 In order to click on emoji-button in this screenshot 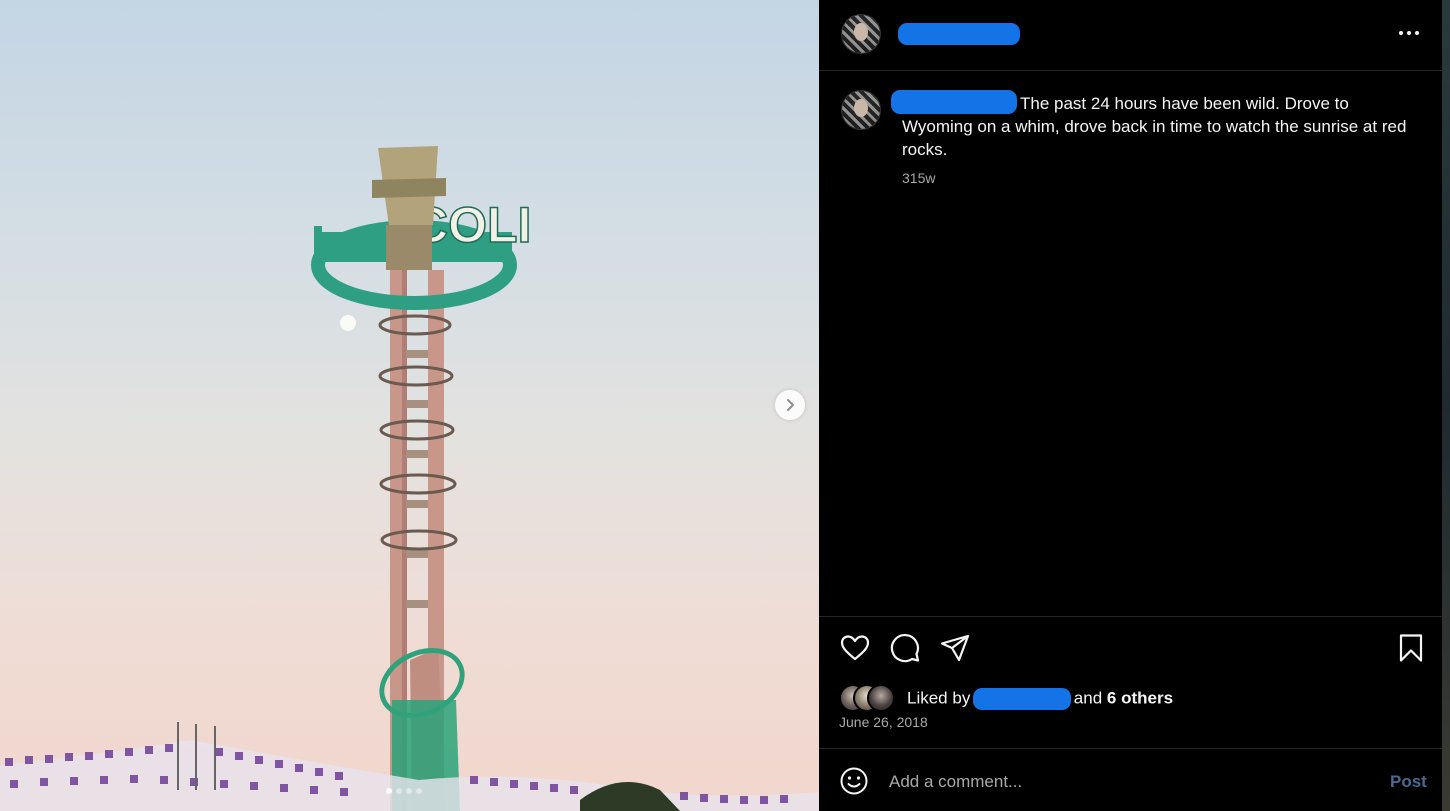, I will do `click(854, 781)`.